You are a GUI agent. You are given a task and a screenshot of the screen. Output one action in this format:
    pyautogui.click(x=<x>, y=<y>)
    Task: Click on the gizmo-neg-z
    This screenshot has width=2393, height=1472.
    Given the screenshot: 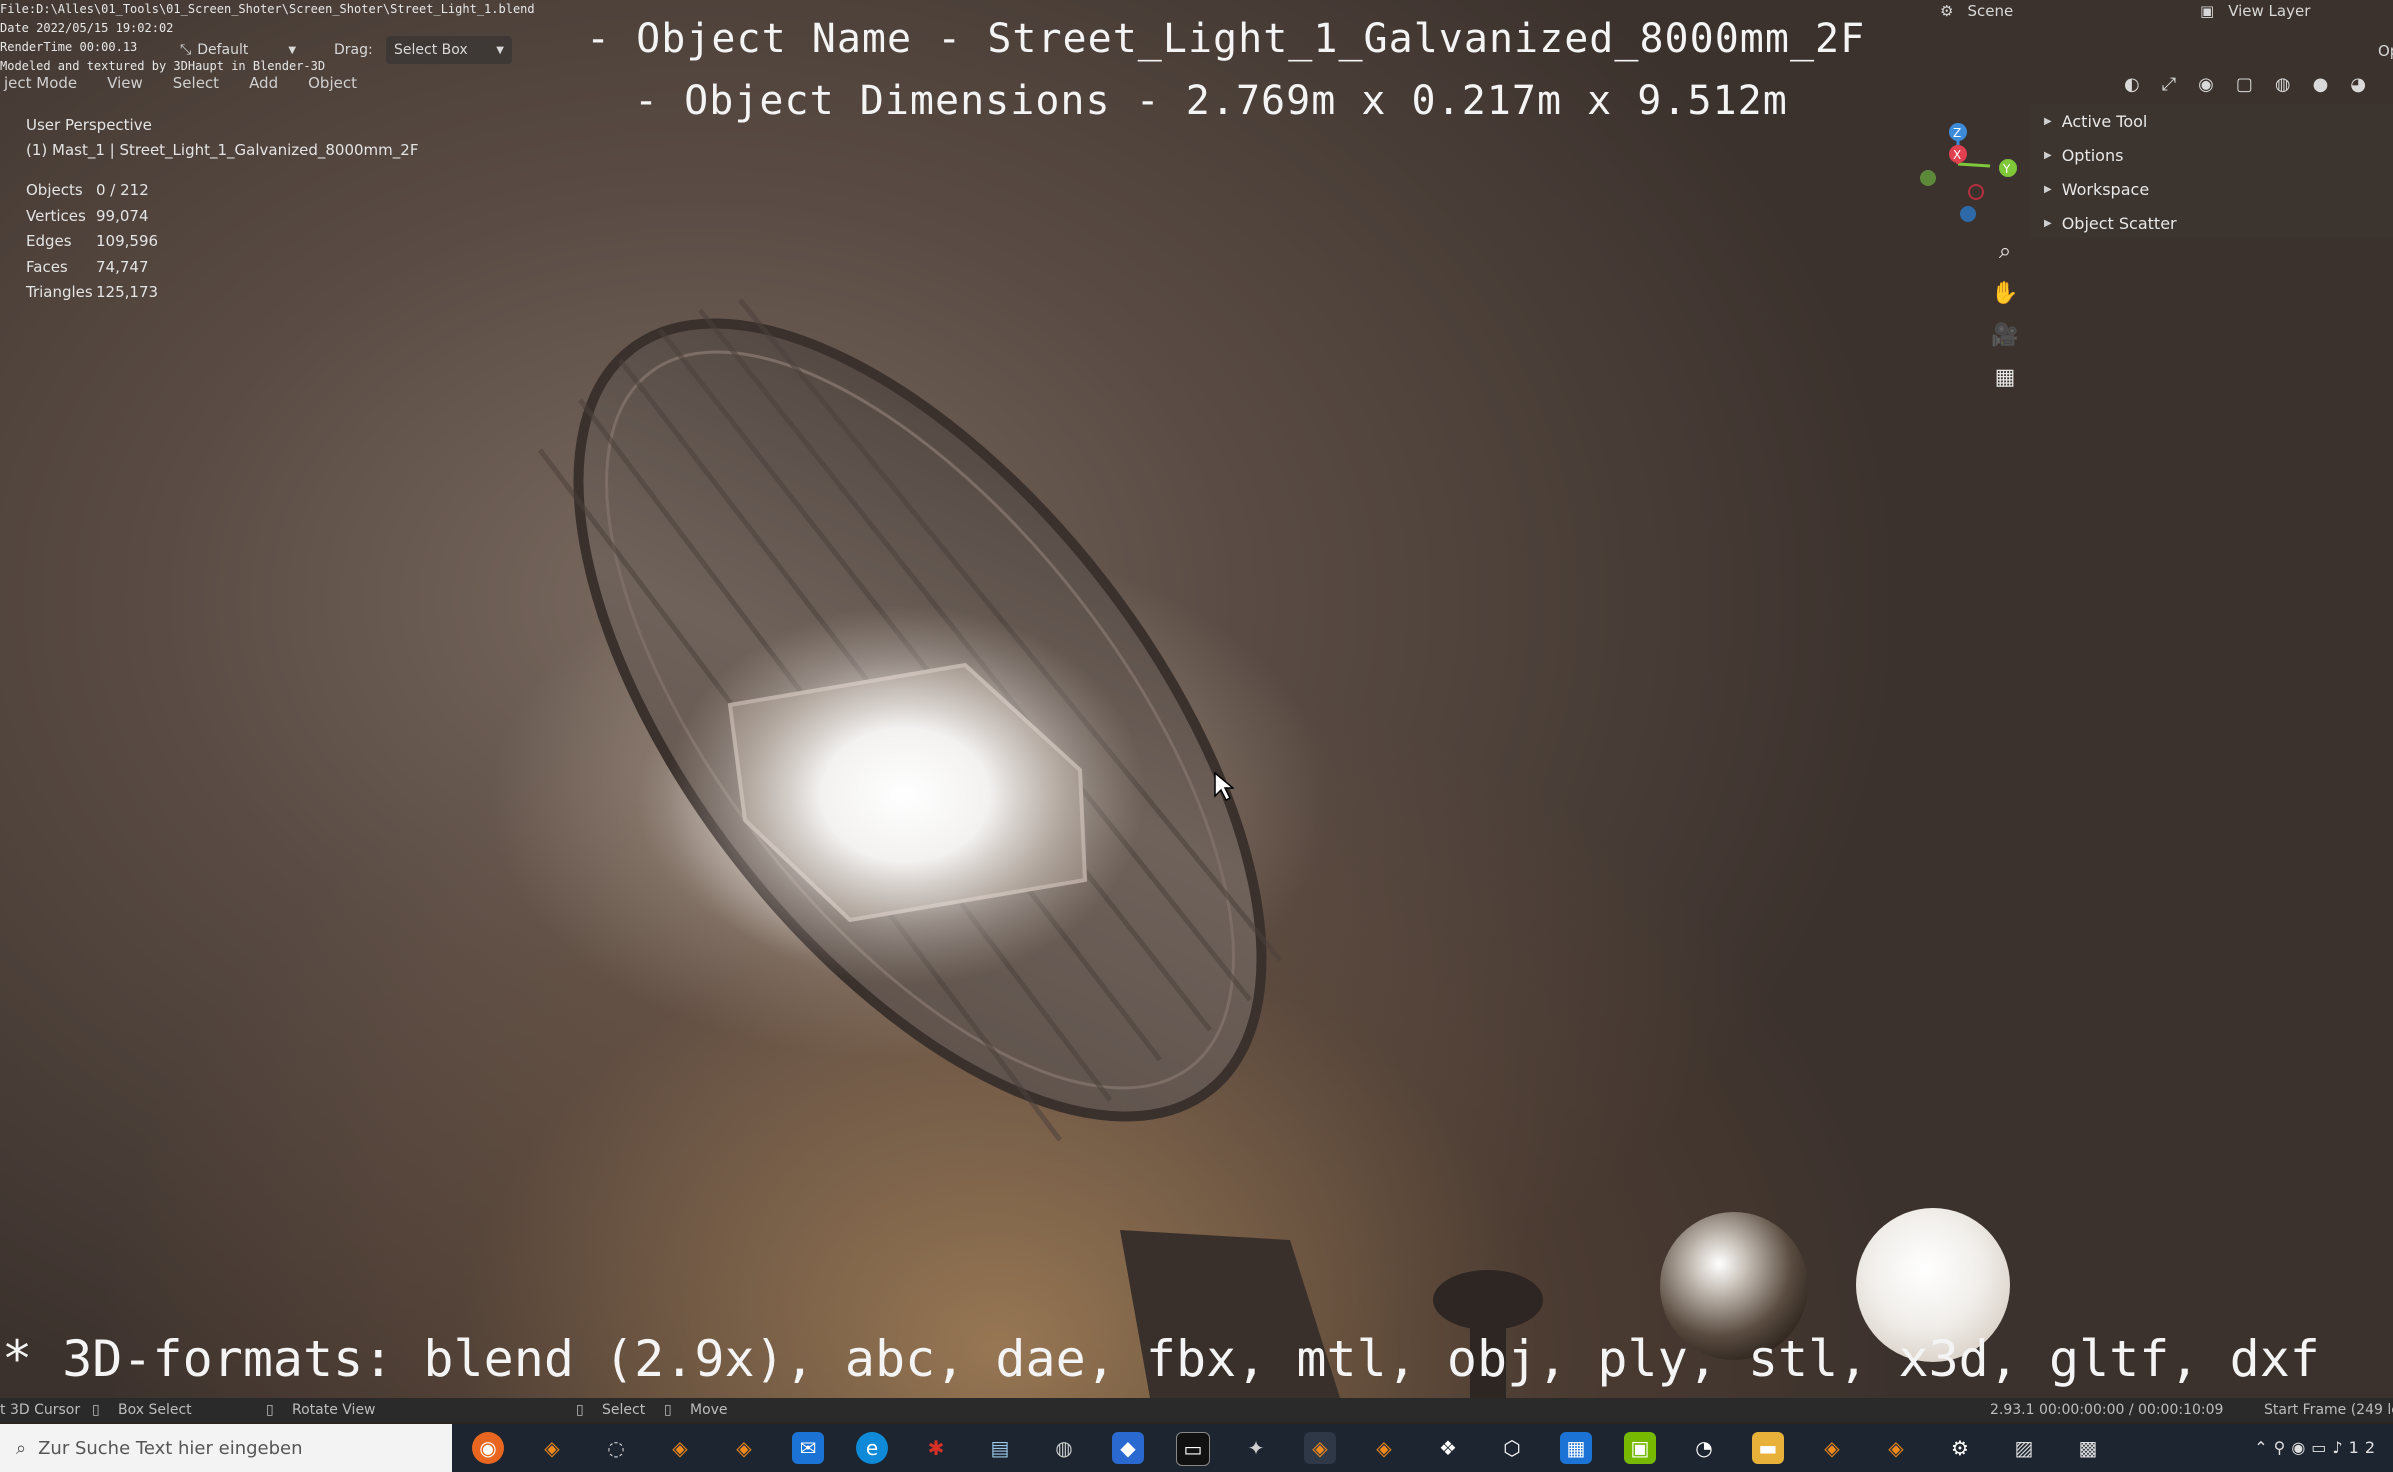 What is the action you would take?
    pyautogui.click(x=1968, y=214)
    